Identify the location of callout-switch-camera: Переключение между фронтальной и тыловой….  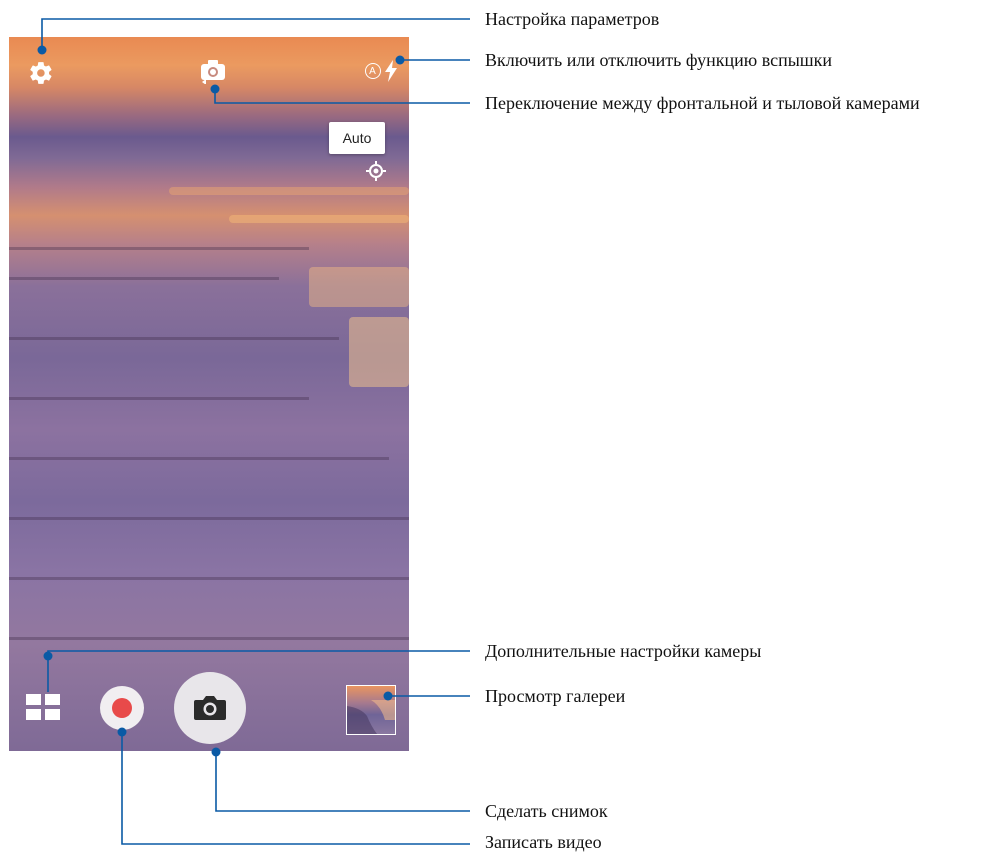
(702, 103).